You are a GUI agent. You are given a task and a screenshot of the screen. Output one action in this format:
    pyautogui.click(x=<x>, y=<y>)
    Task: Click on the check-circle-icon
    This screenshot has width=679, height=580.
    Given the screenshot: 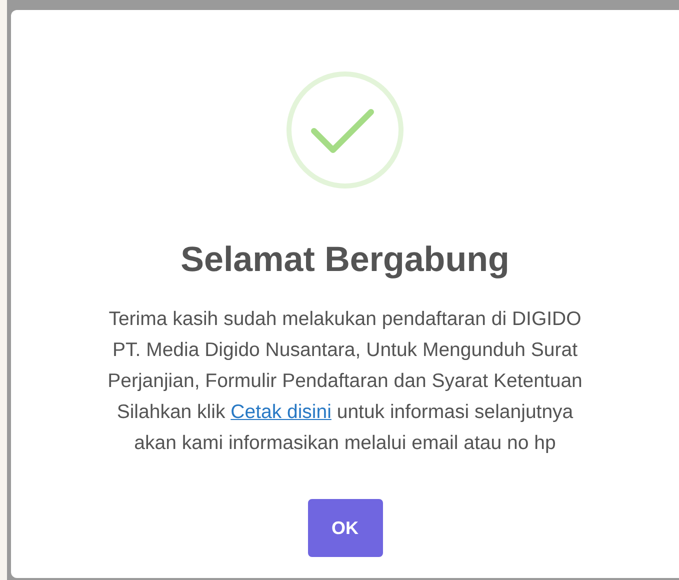 What is the action you would take?
    pyautogui.click(x=345, y=130)
    